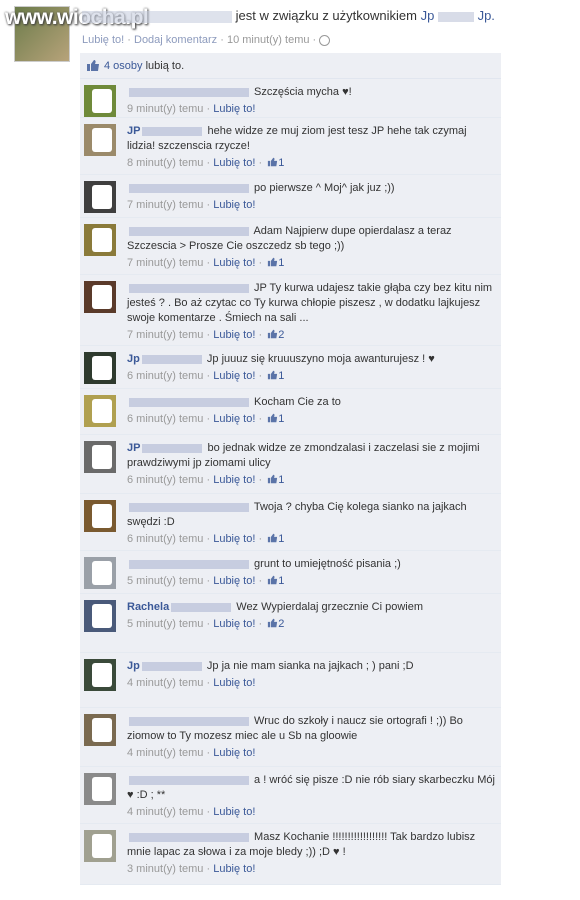 This screenshot has height=900, width=580. What do you see at coordinates (311, 402) in the screenshot?
I see `comment-text-line: Kocham Cie za to` at bounding box center [311, 402].